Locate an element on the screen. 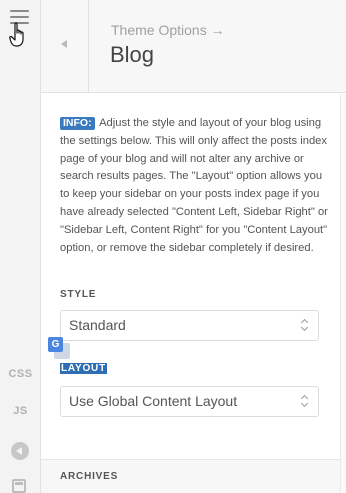  preview-window-icon is located at coordinates (19, 486).